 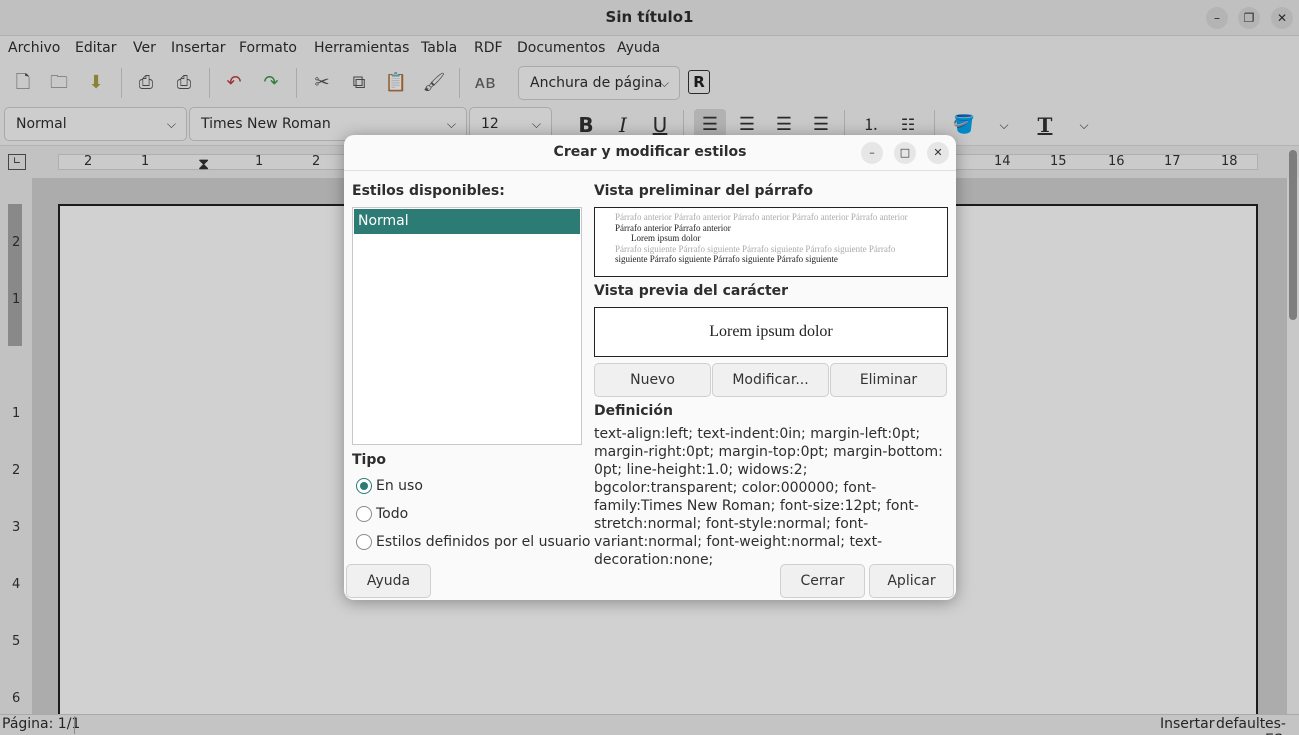 I want to click on ruler-label: 18, so click(x=1229, y=161).